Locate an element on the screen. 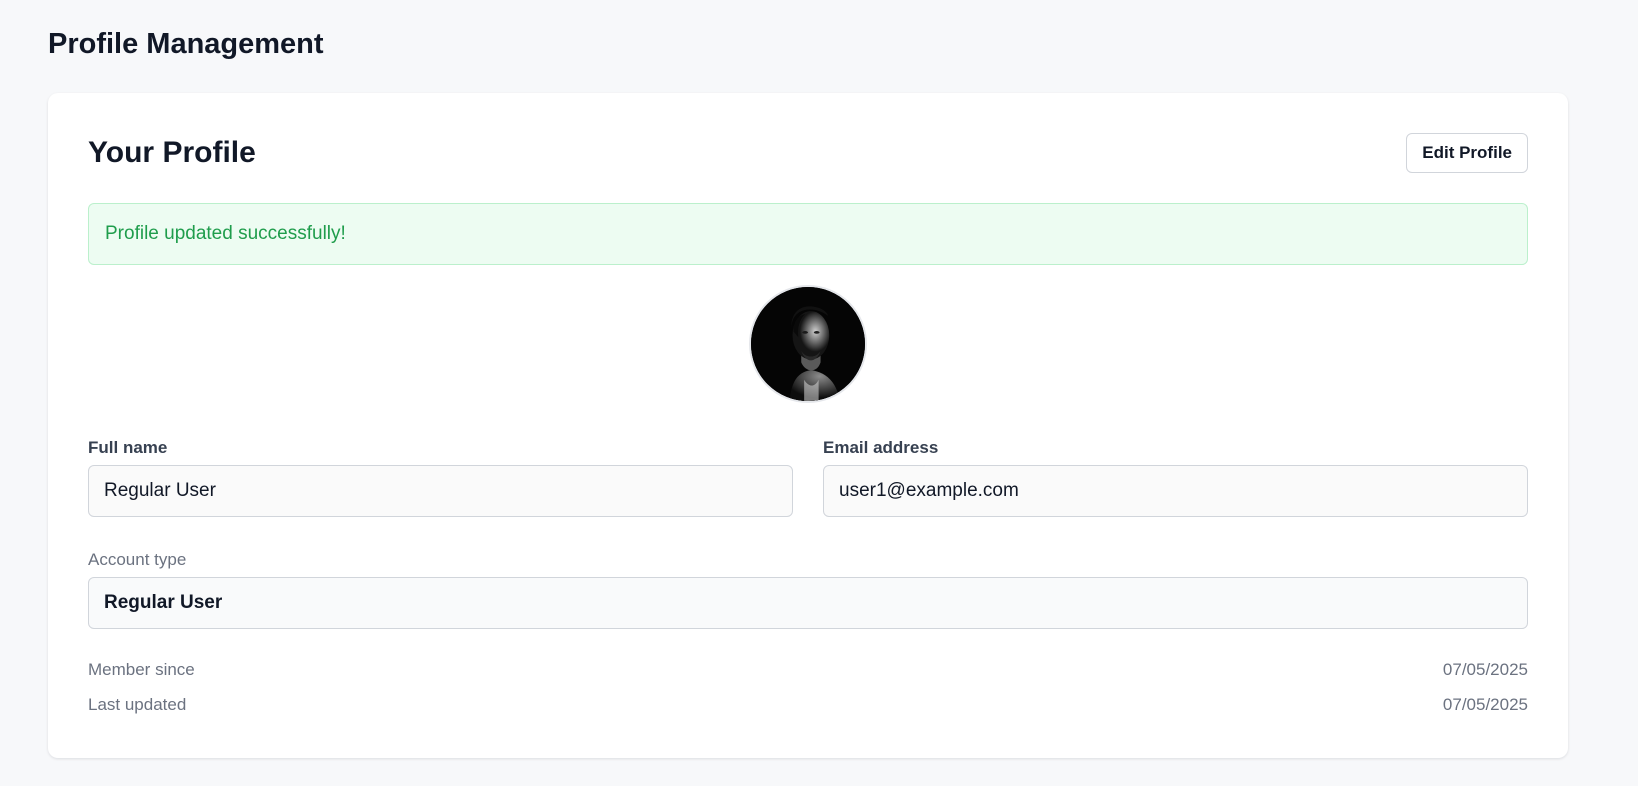 The height and width of the screenshot is (786, 1638). email-field is located at coordinates (1175, 491).